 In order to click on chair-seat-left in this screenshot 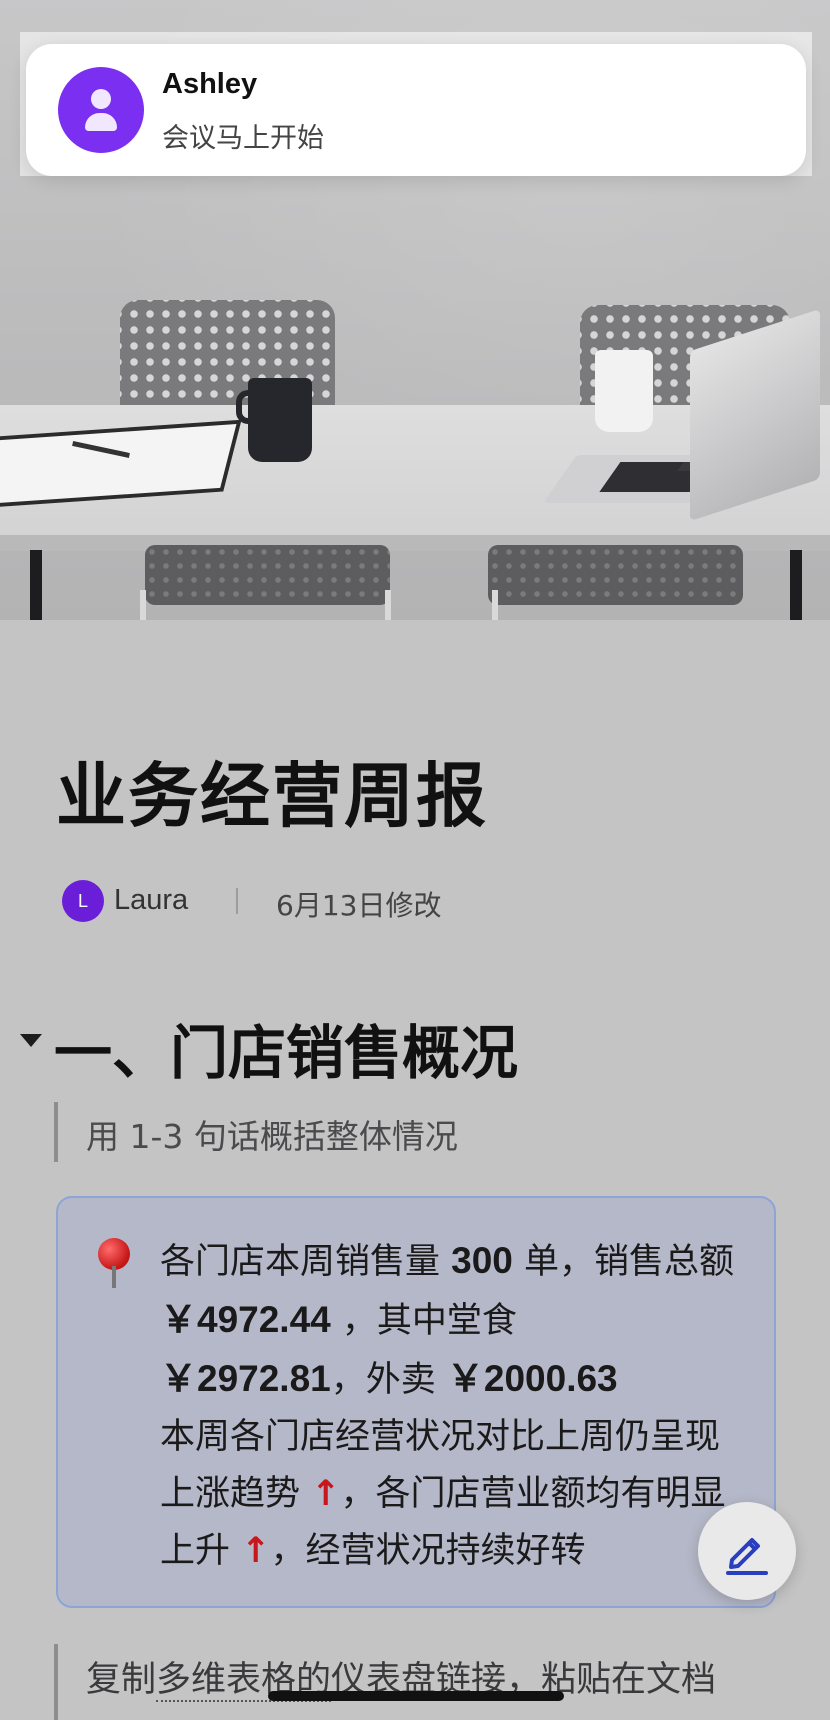, I will do `click(267, 575)`.